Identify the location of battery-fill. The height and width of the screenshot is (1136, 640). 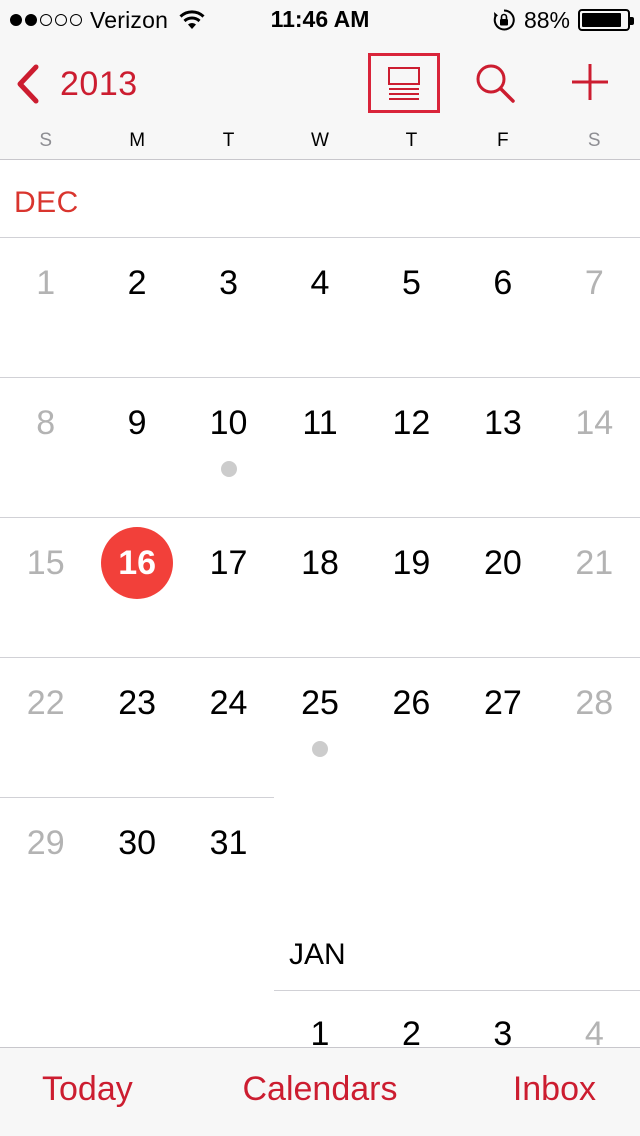
(601, 20).